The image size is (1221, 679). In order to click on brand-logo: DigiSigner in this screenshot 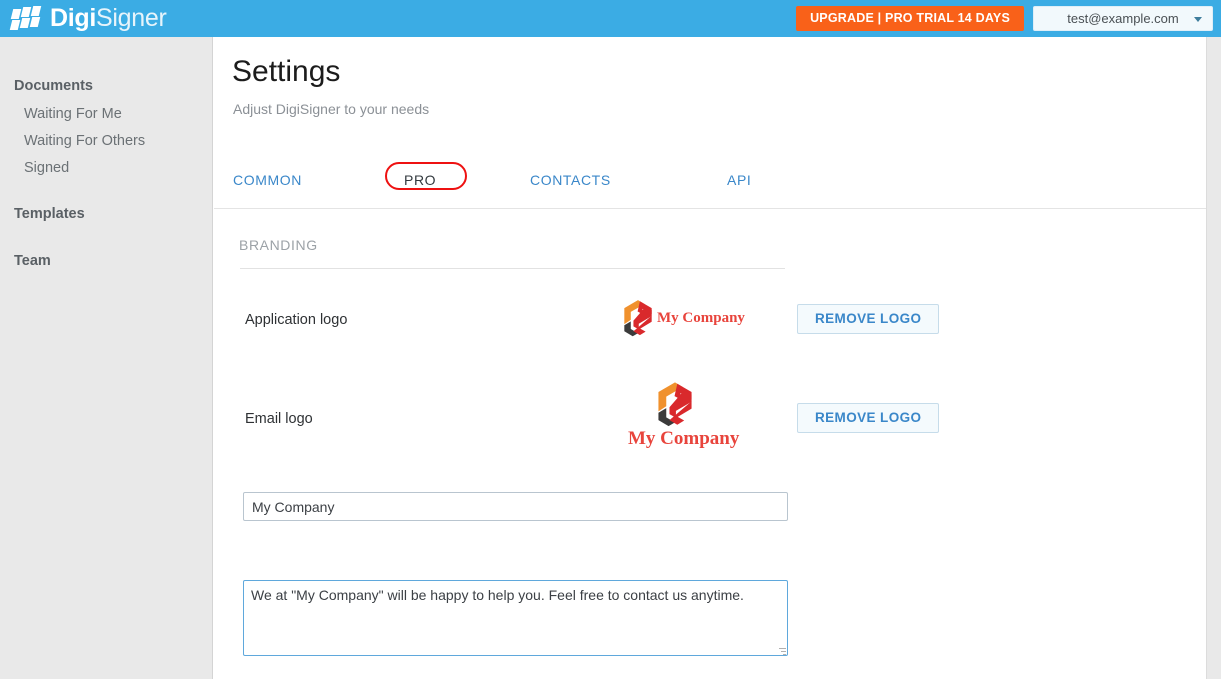, I will do `click(88, 18)`.